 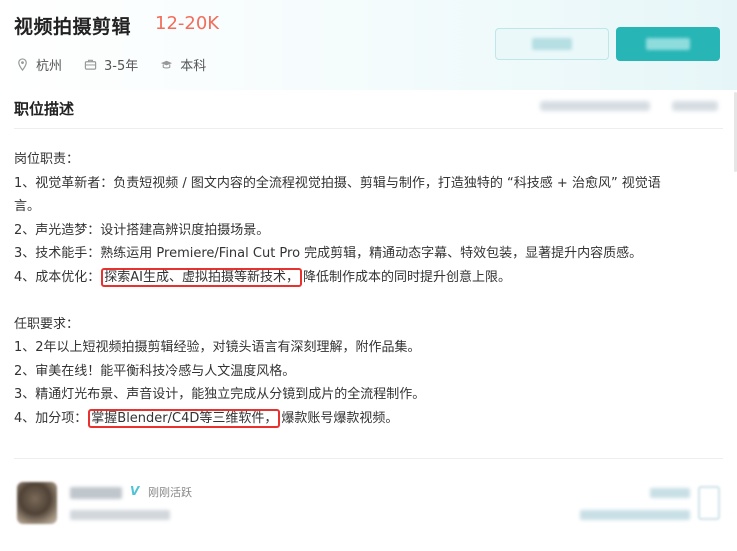 I want to click on primary-action-button, so click(x=668, y=44).